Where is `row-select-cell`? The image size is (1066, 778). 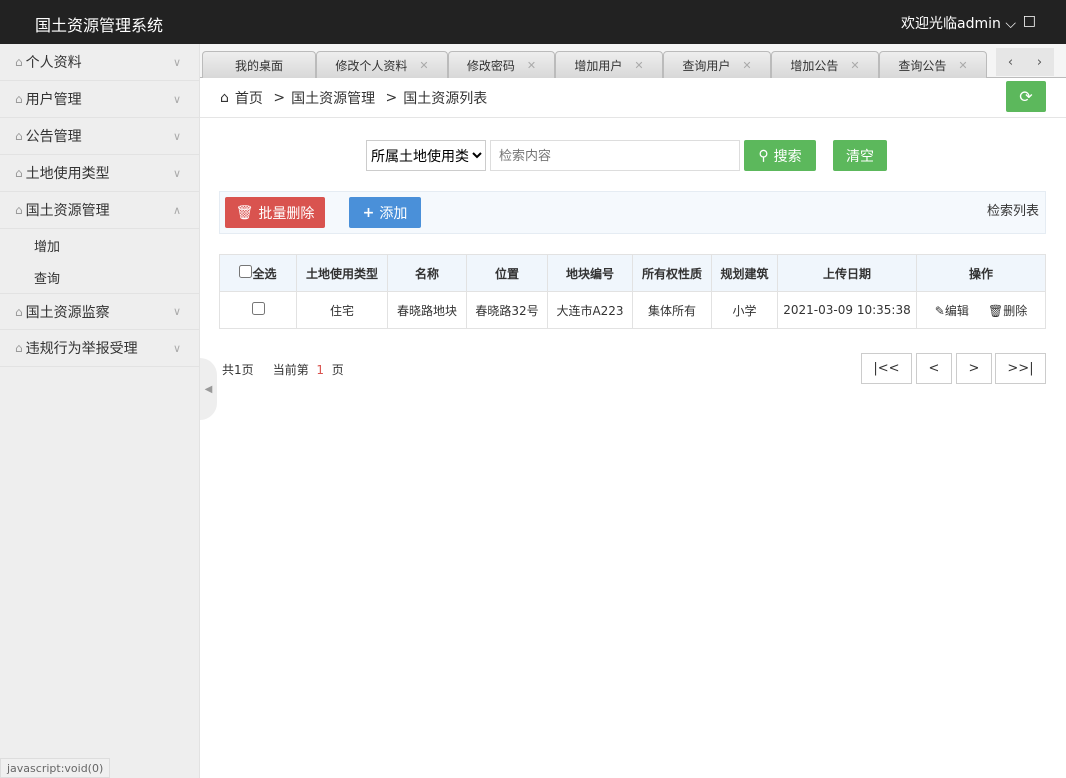 row-select-cell is located at coordinates (258, 310).